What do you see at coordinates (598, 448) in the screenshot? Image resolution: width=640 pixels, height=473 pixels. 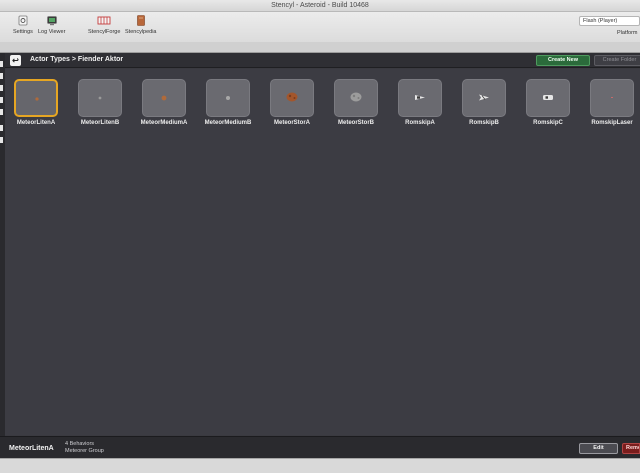 I see `edit-button: Edit` at bounding box center [598, 448].